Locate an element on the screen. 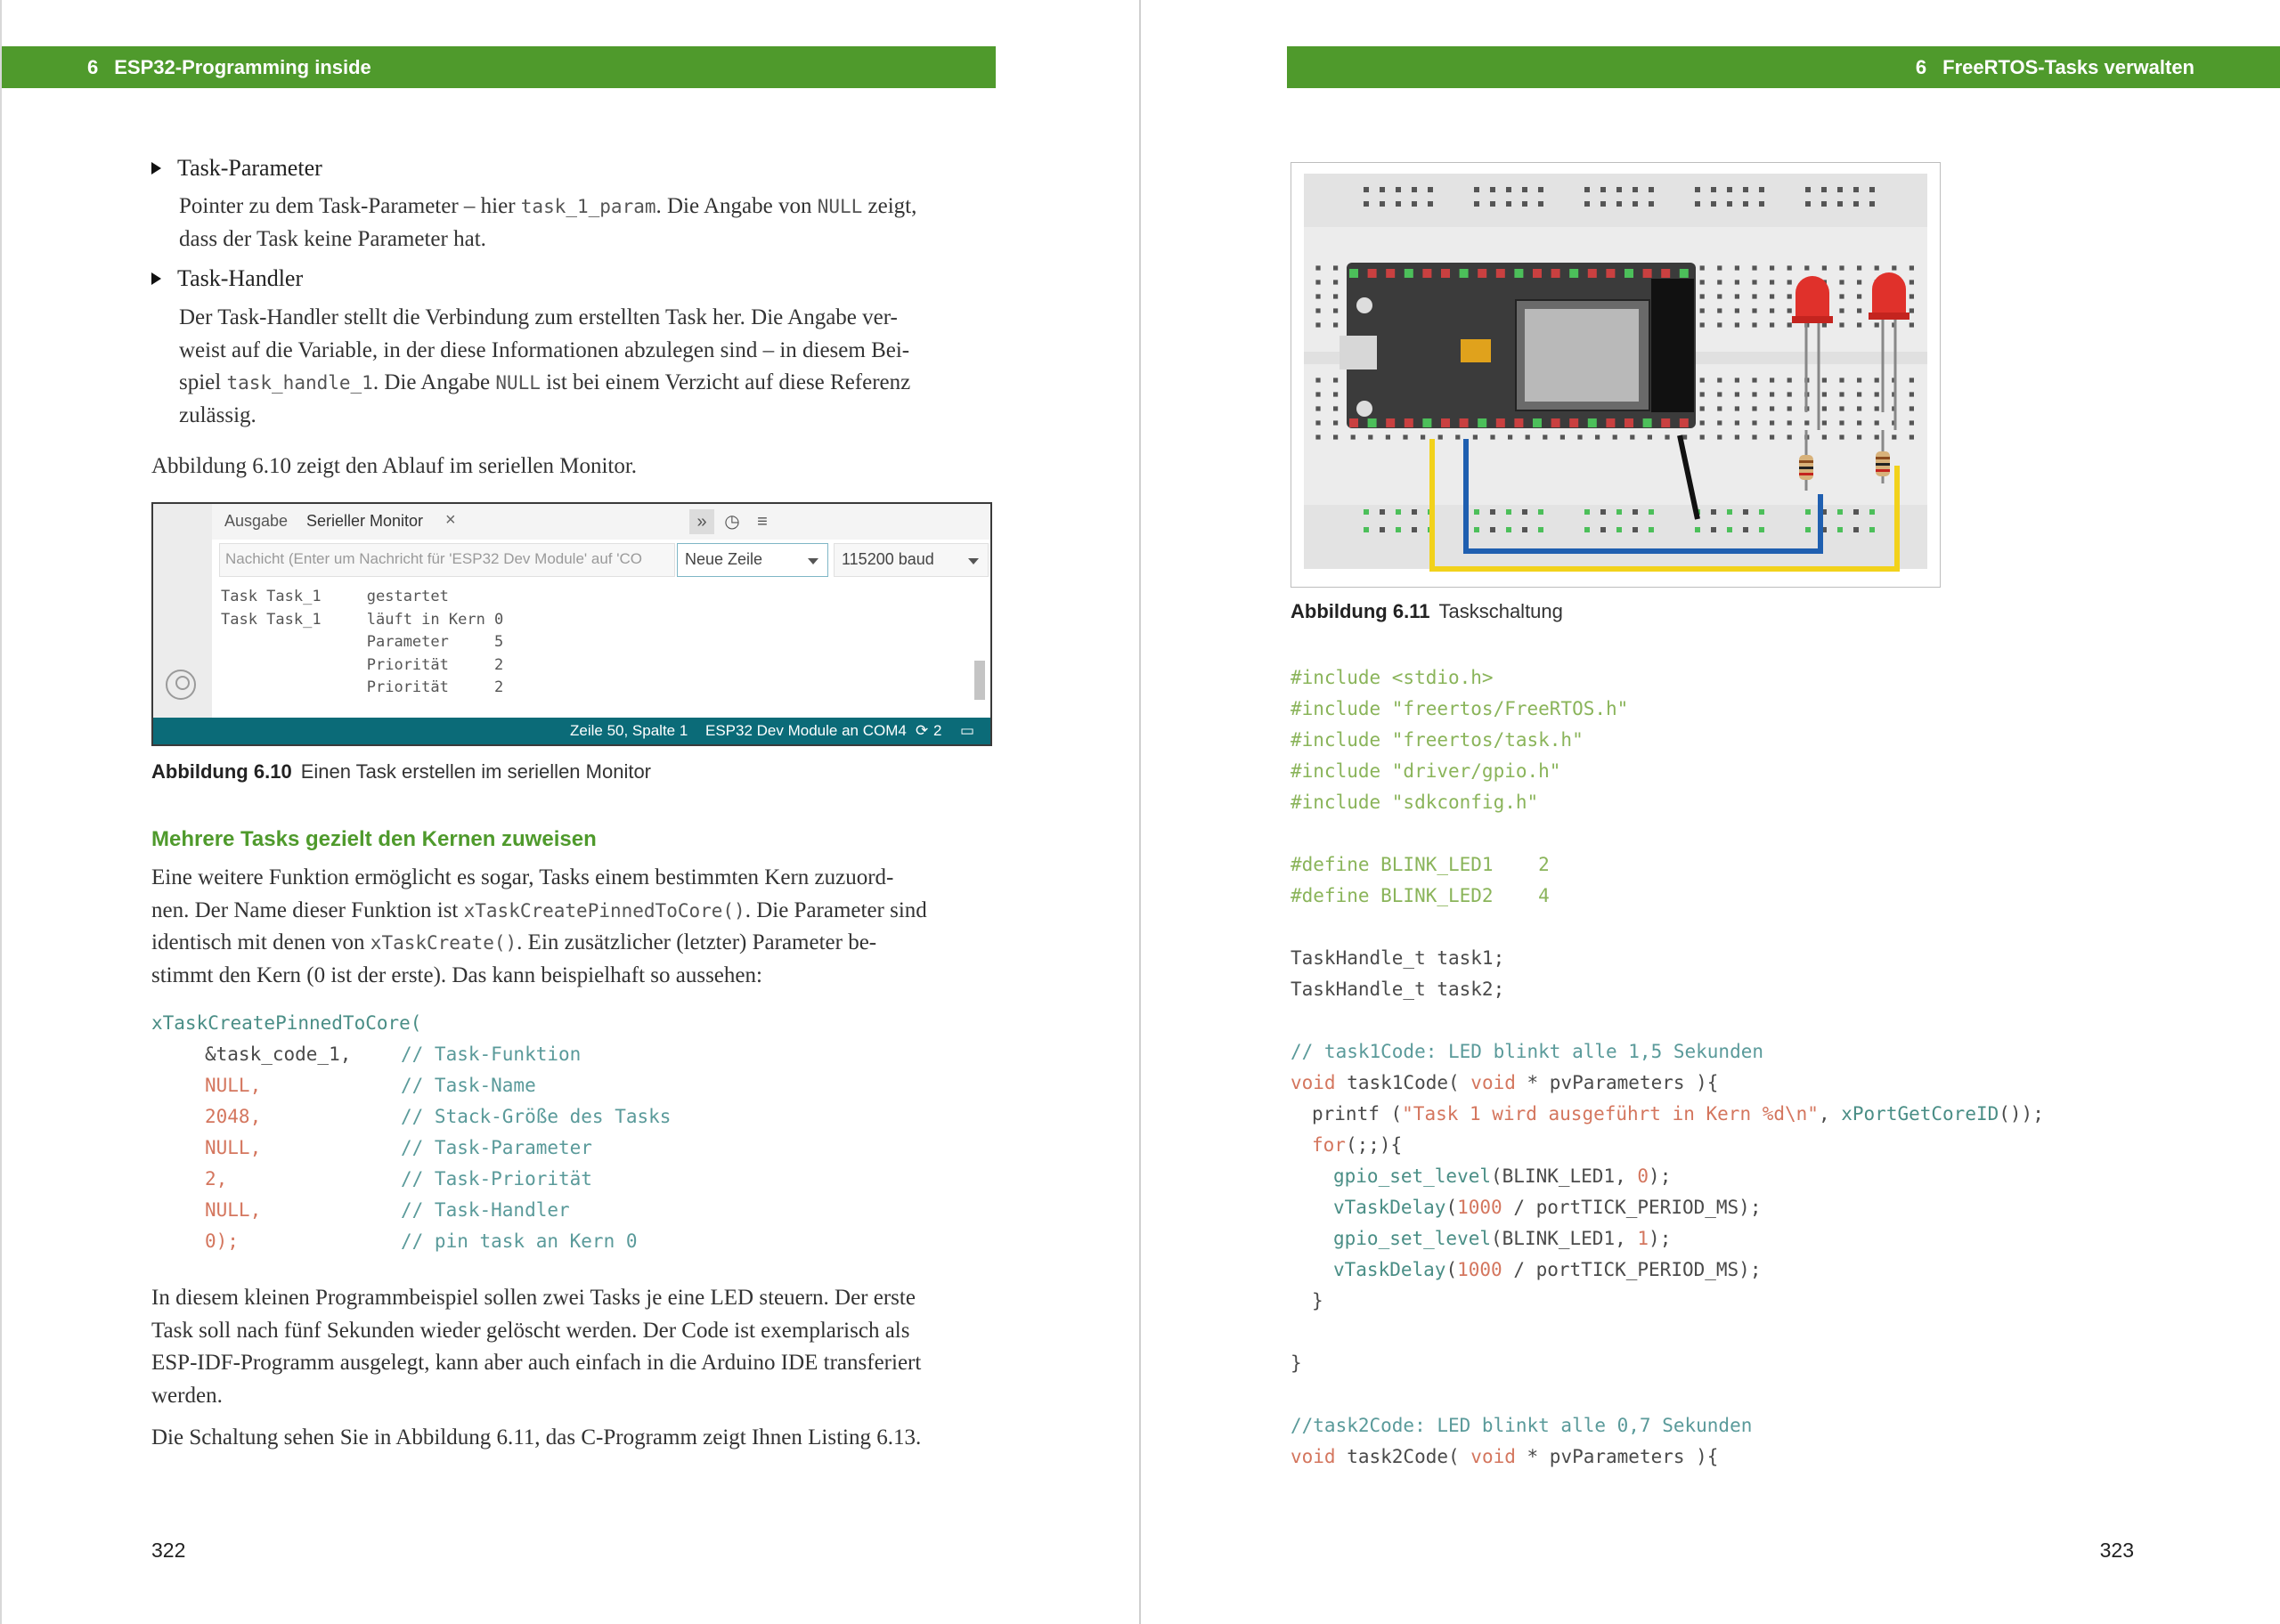 This screenshot has height=1624, width=2280. baud-rate-select: 115200 baud is located at coordinates (911, 560).